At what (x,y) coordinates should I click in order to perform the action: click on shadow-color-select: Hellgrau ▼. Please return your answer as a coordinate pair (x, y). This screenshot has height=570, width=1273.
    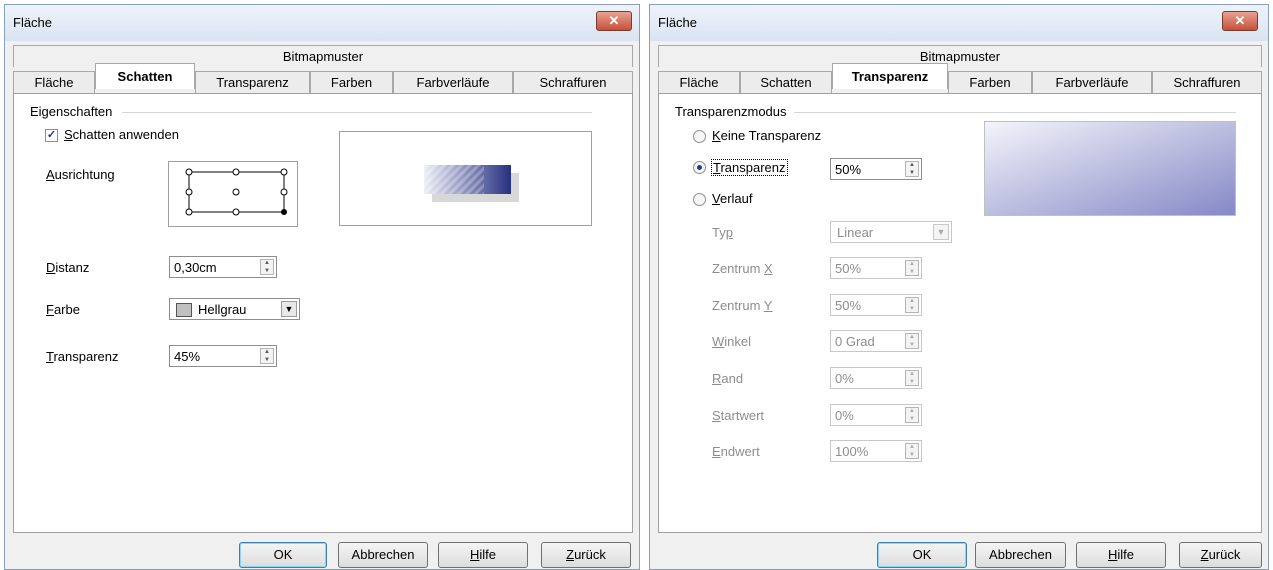
    Looking at the image, I should click on (234, 309).